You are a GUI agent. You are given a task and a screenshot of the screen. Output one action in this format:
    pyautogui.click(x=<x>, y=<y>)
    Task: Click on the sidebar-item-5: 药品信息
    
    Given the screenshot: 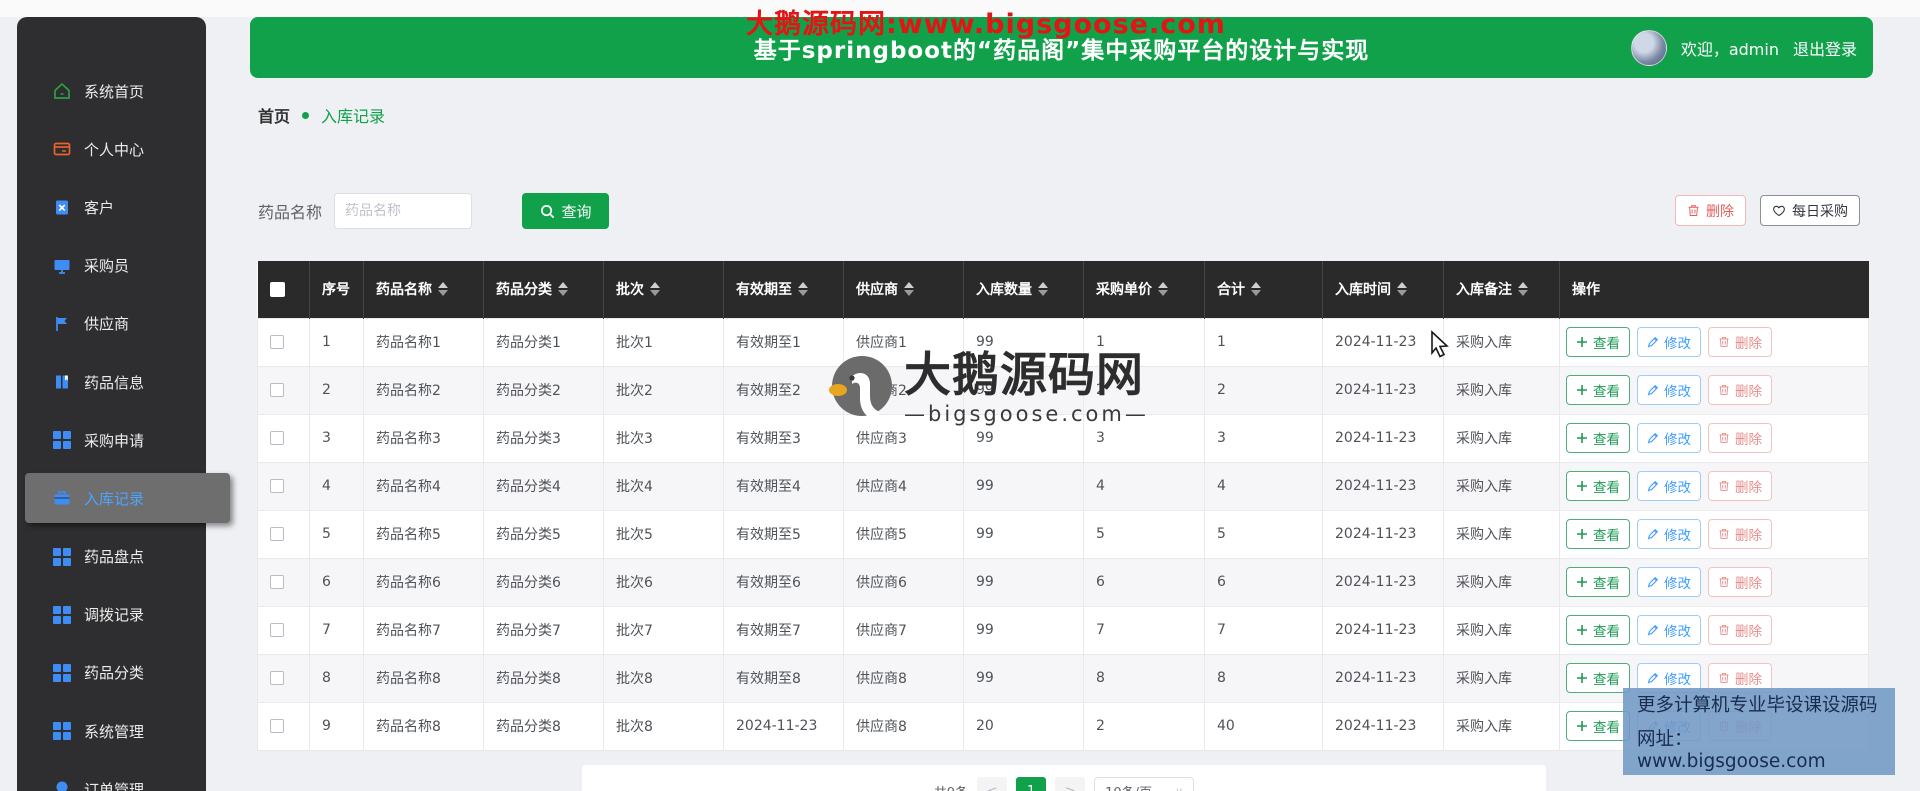 What is the action you would take?
    pyautogui.click(x=111, y=382)
    